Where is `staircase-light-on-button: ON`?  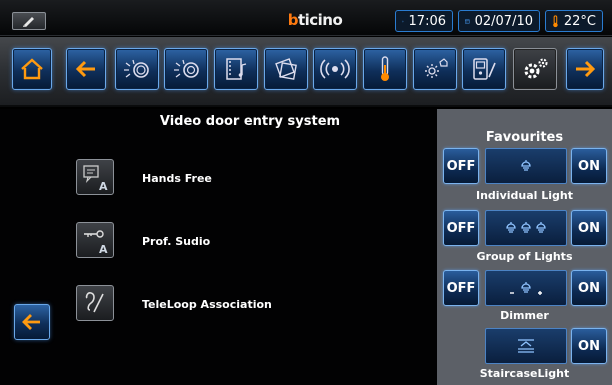 staircase-light-on-button: ON is located at coordinates (589, 346).